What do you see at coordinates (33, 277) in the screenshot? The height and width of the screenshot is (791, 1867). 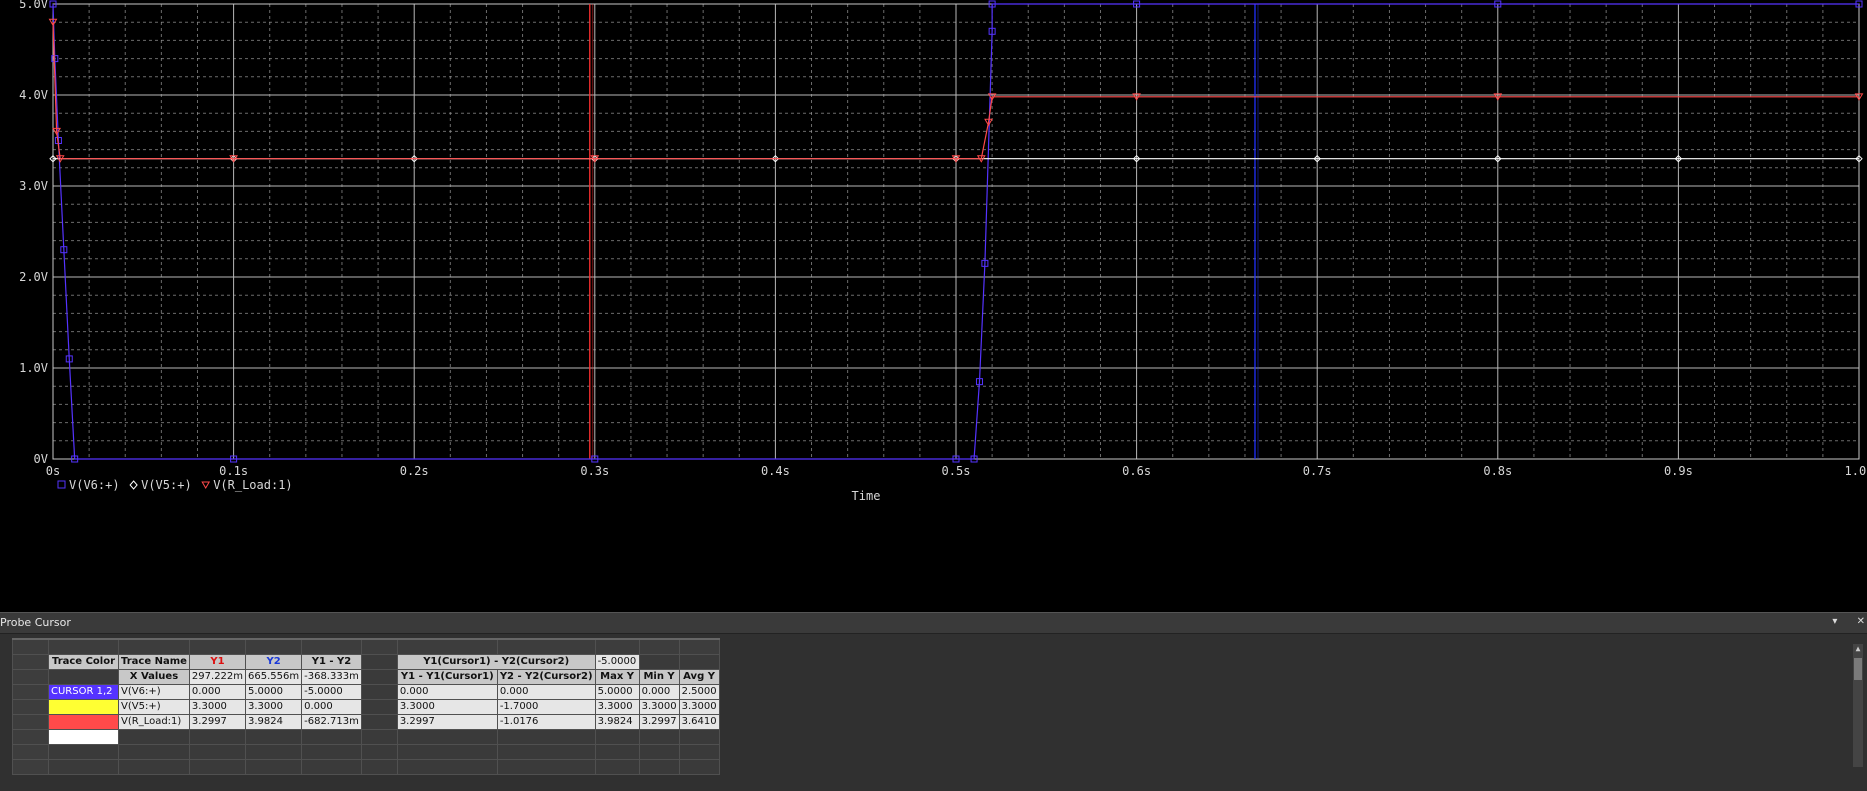 I see `y-tick-label: 2.0V` at bounding box center [33, 277].